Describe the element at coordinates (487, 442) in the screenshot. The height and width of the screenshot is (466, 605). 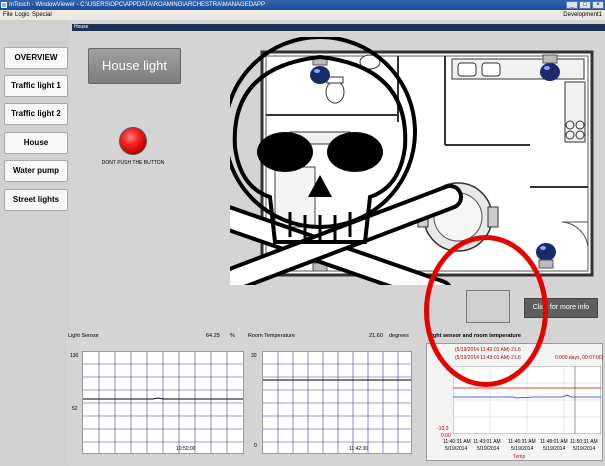
I see `x-tick-1: 11:43:01 AM` at that location.